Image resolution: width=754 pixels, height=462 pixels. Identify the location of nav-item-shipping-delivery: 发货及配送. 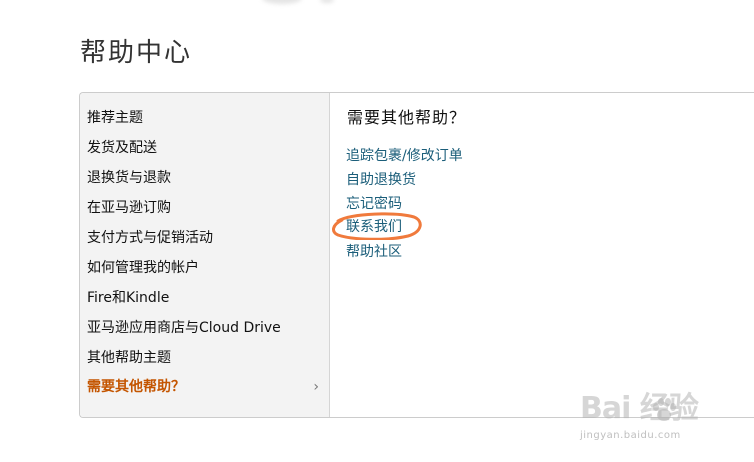
(122, 148).